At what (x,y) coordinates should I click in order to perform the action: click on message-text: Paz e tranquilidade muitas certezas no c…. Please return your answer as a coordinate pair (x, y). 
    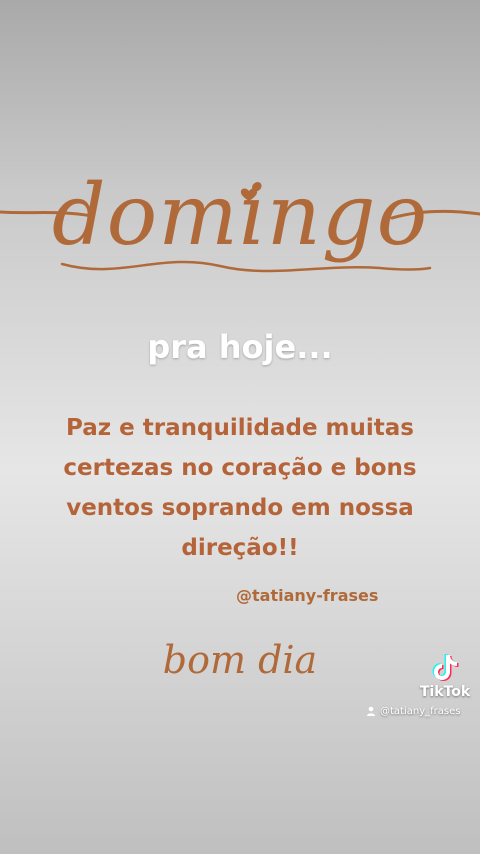
    Looking at the image, I should click on (240, 488).